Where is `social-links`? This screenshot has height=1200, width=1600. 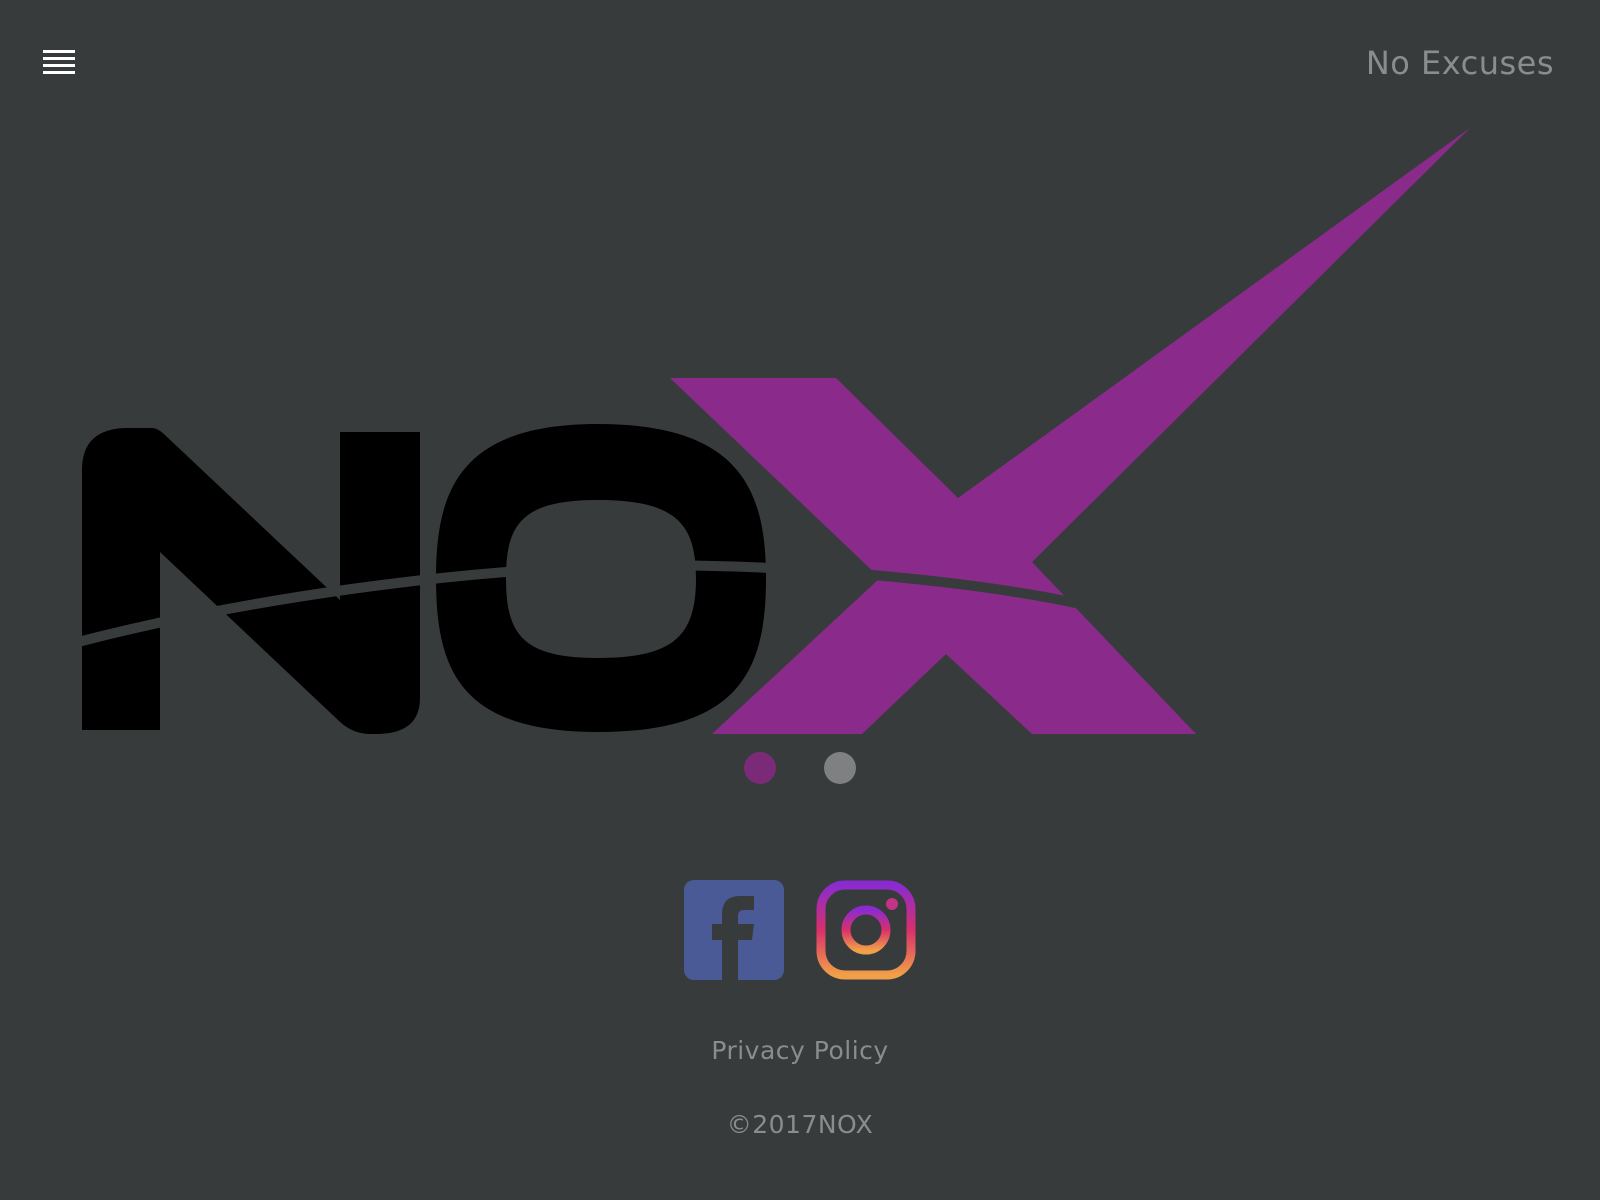 social-links is located at coordinates (800, 930).